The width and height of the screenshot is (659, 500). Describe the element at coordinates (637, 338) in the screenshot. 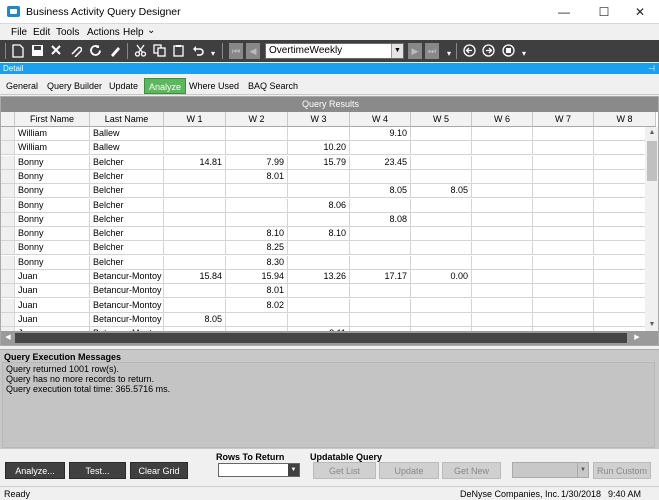

I see `scroll-right-icon: ▶` at that location.